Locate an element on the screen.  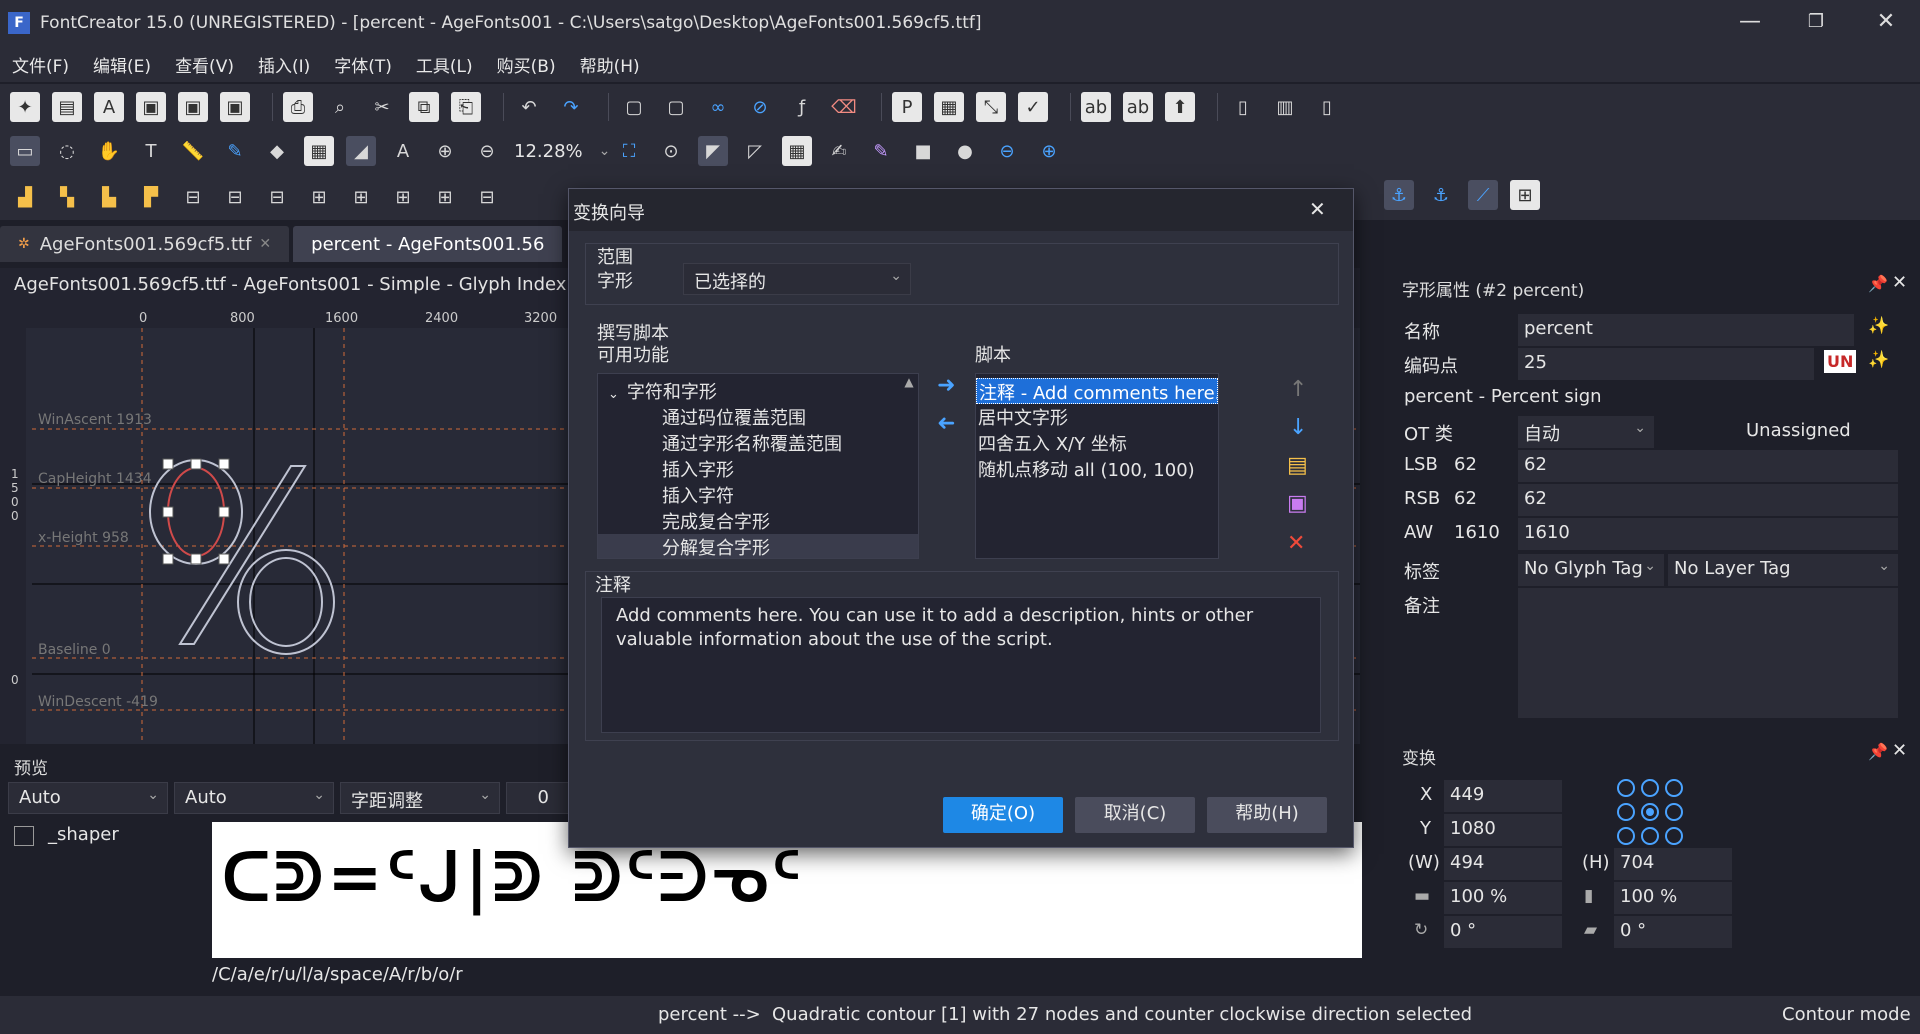
arrow-right-icon: ⊕ is located at coordinates (1049, 151).